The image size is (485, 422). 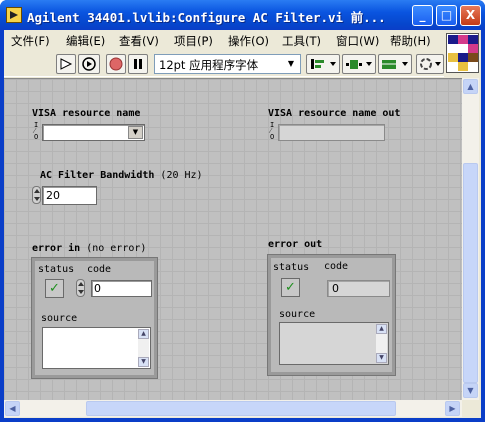 I want to click on error-out-source-indicator: ▲ ▼, so click(x=334, y=343).